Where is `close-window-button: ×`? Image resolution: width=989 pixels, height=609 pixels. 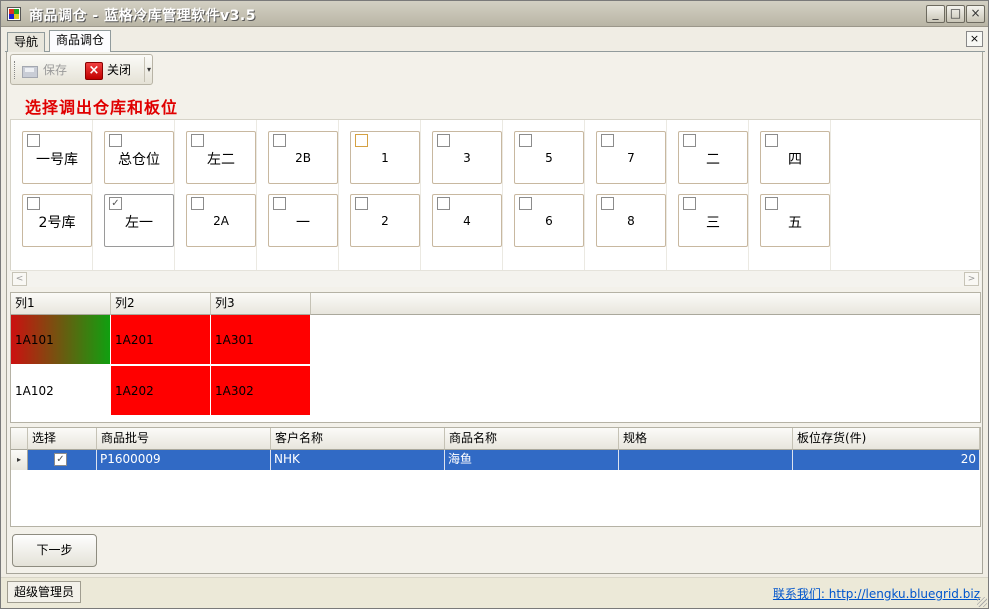 close-window-button: × is located at coordinates (975, 14).